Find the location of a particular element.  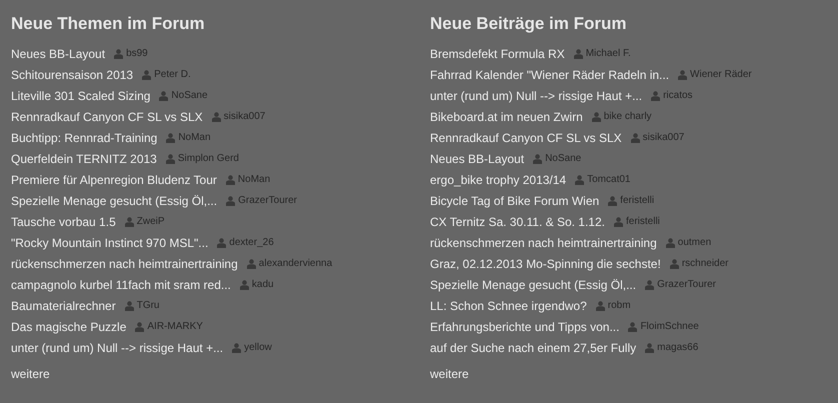

author-name: Peter D. is located at coordinates (172, 74).